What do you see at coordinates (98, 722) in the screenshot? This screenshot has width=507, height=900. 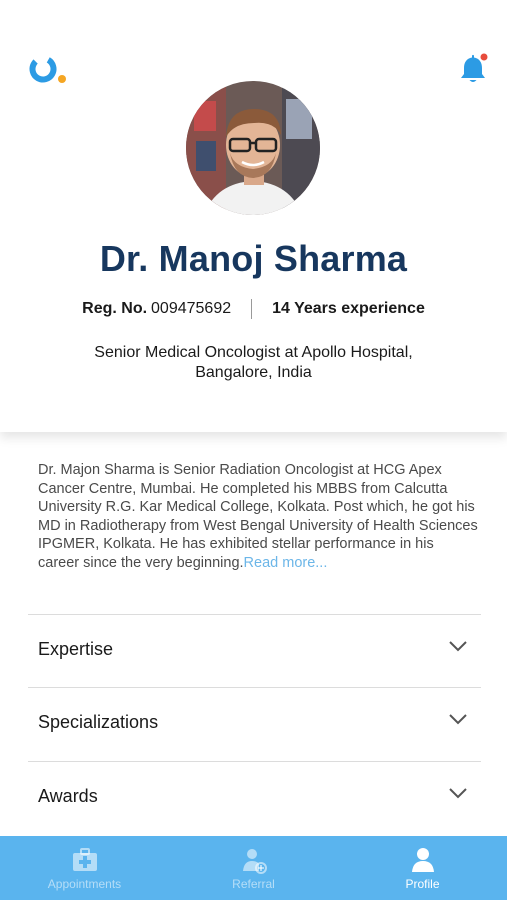 I see `section-label: Specializations` at bounding box center [98, 722].